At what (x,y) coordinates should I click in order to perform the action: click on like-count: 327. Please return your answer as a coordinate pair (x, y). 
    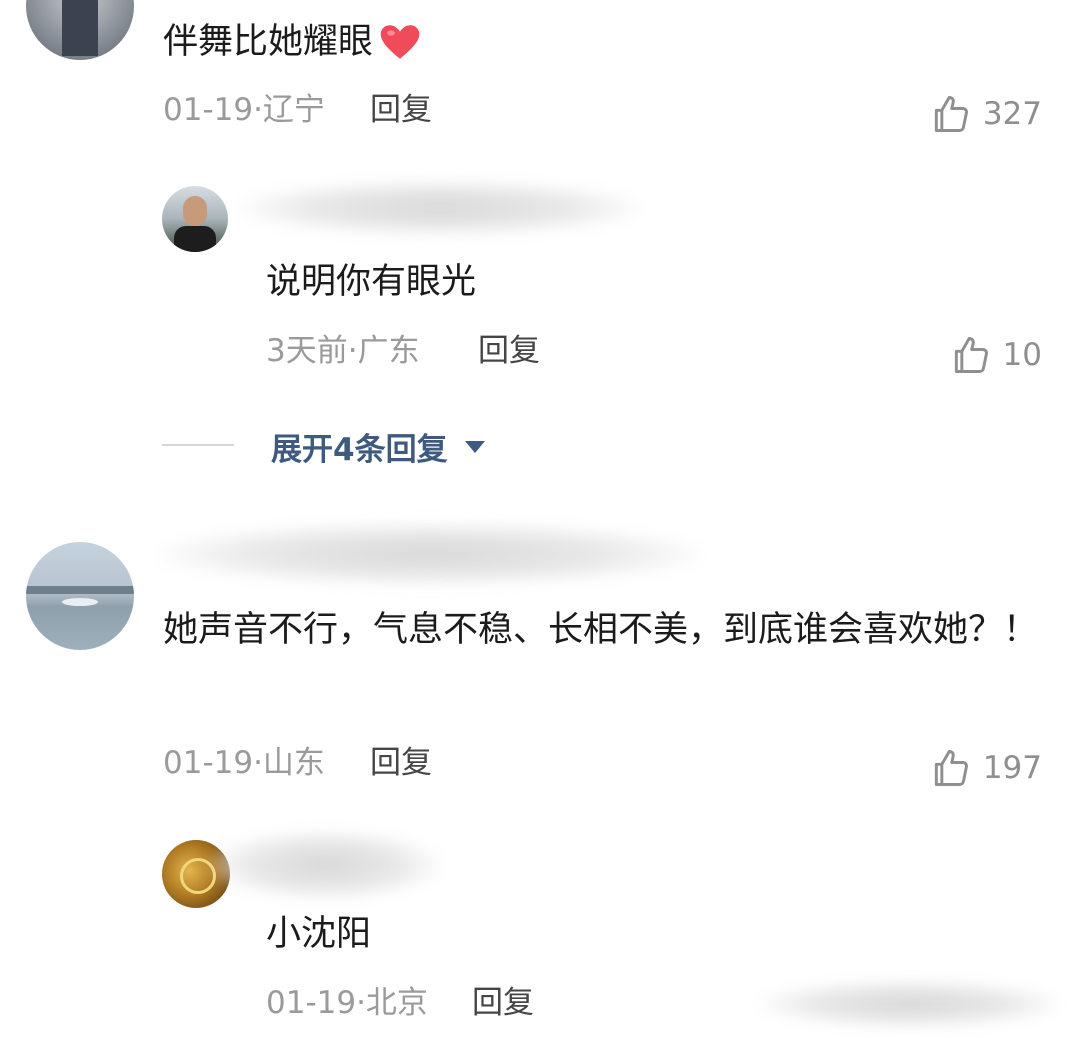
    Looking at the image, I should click on (1012, 114).